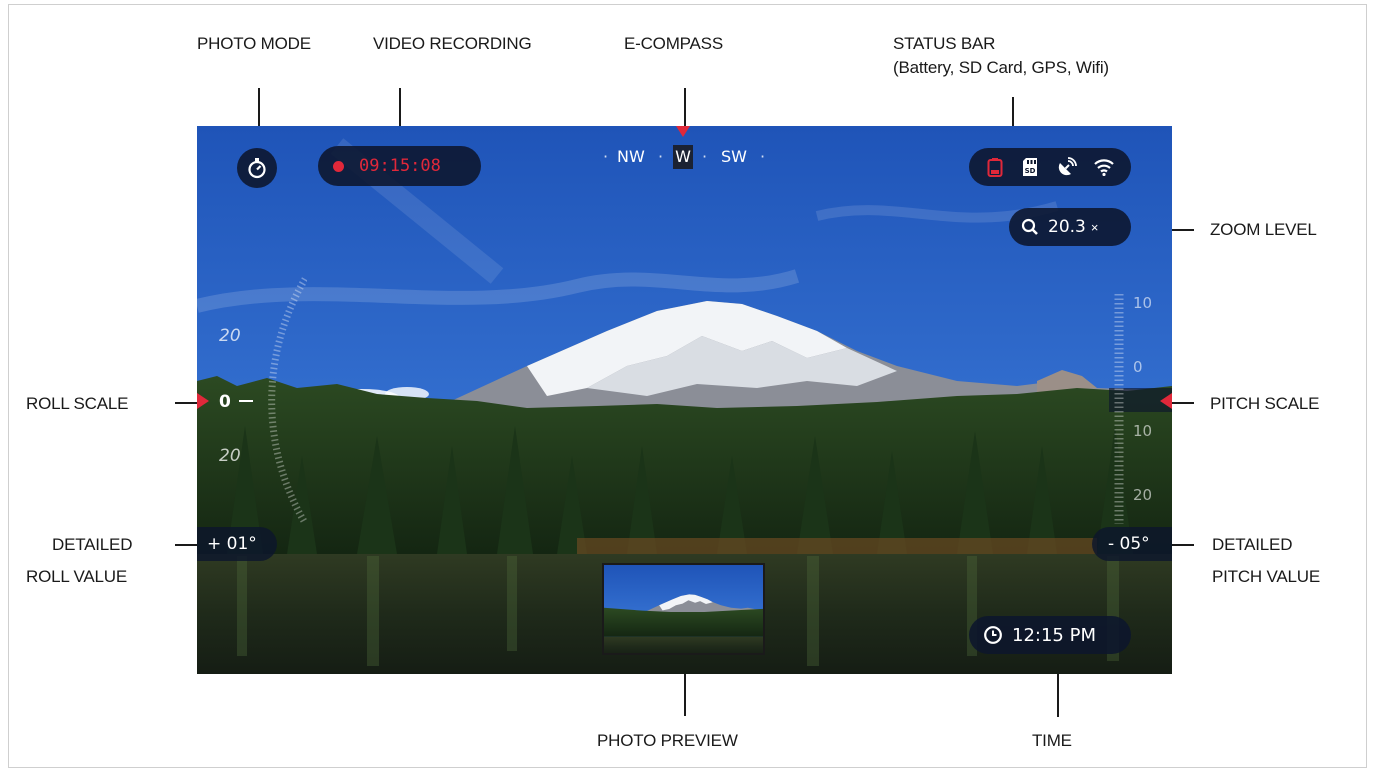 Image resolution: width=1375 pixels, height=772 pixels. Describe the element at coordinates (944, 43) in the screenshot. I see `callout-status-bar: STATUS BAR` at that location.